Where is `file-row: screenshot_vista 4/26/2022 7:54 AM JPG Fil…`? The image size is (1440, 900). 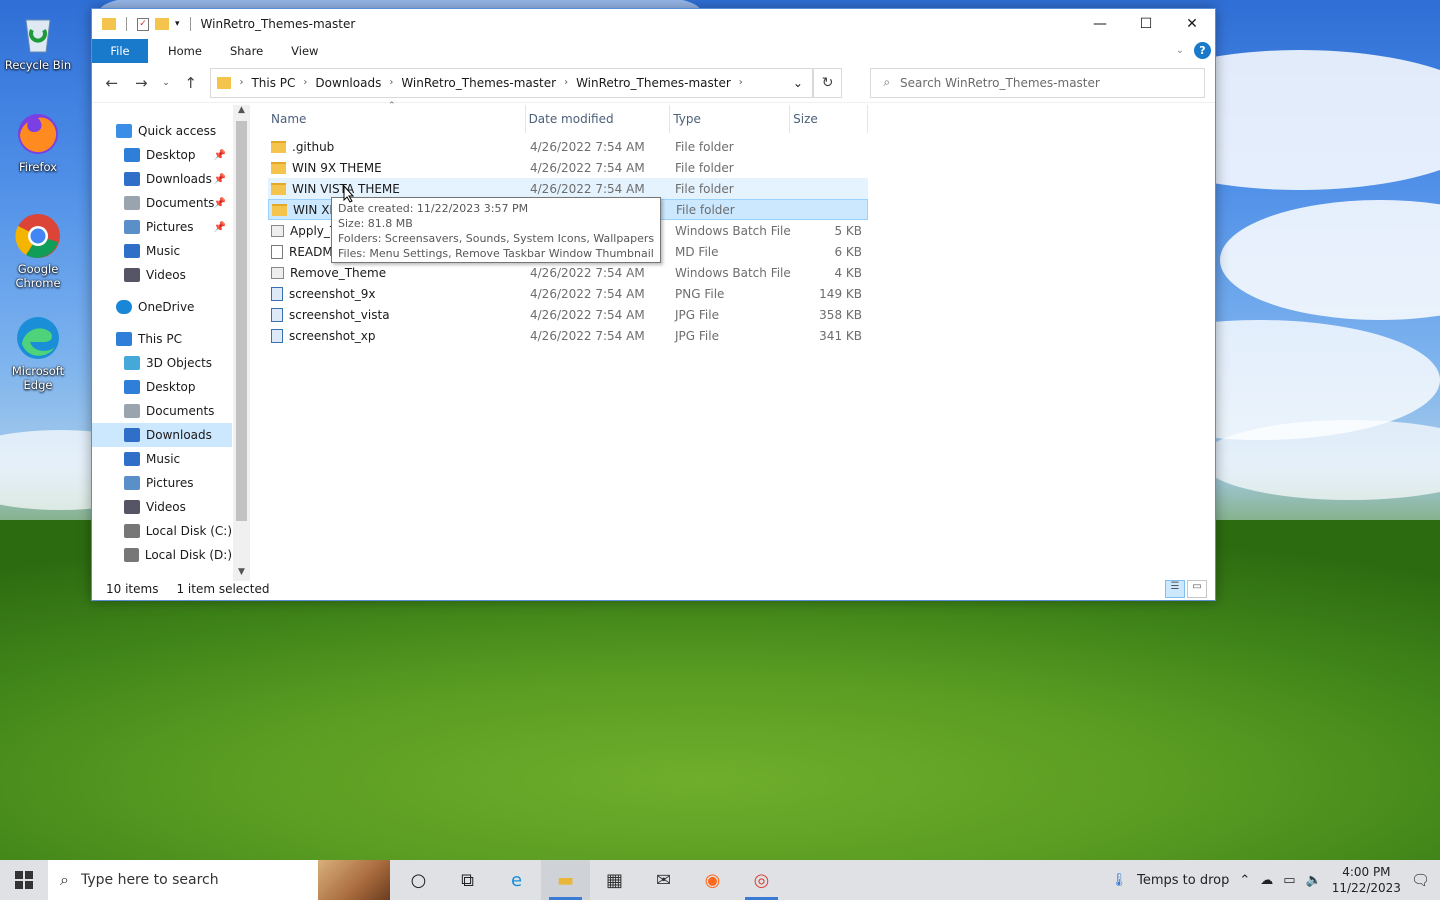
file-row: screenshot_vista 4/26/2022 7:54 AM JPG Fil… is located at coordinates (568, 314).